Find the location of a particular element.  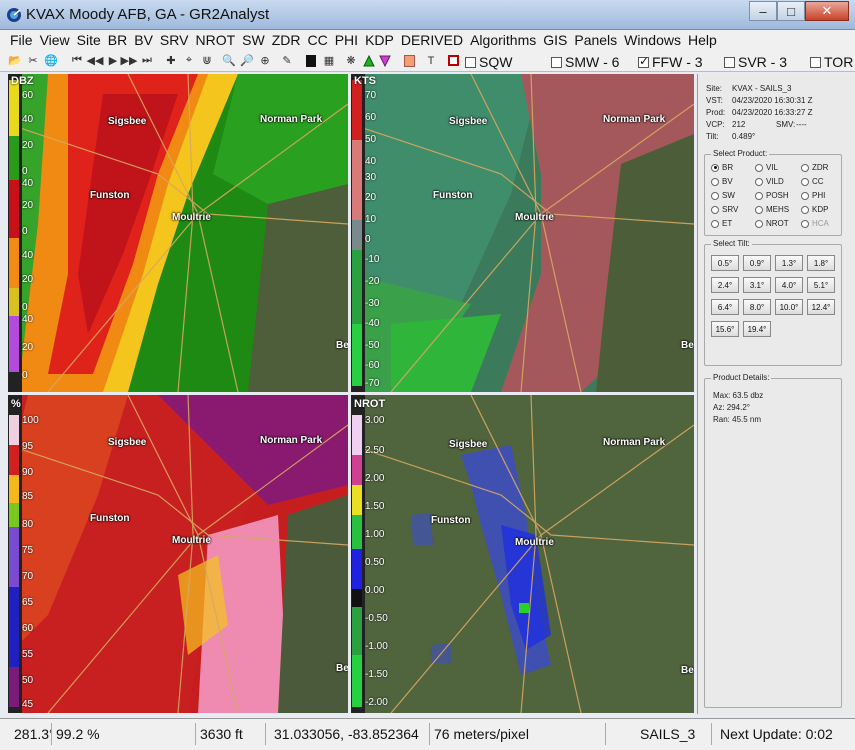

next-frame-icon: ▶▶ is located at coordinates (129, 60).